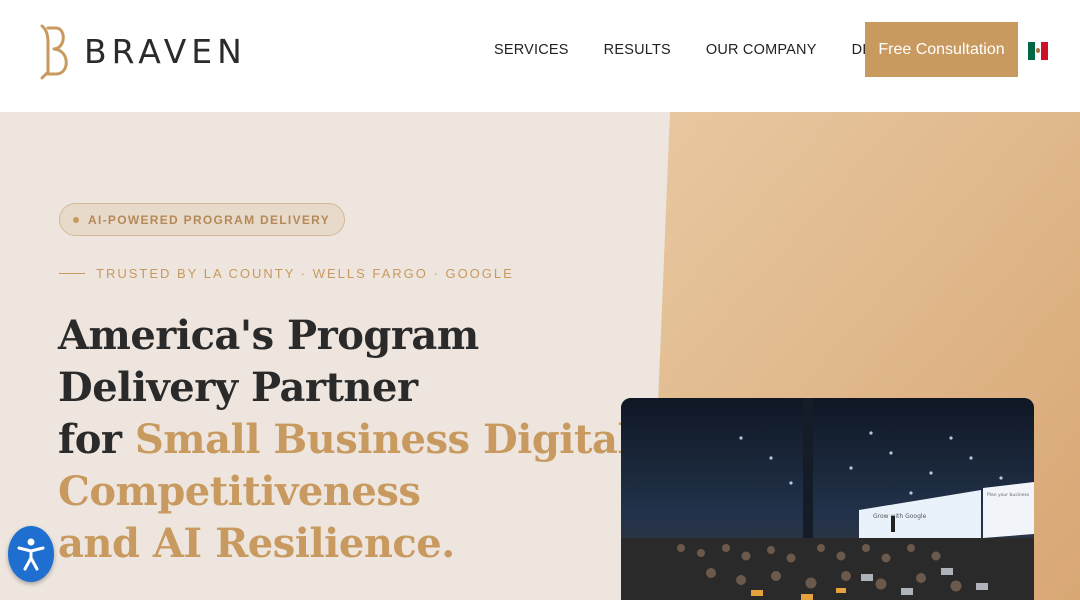  What do you see at coordinates (1008, 495) in the screenshot?
I see `slide-right-text: Plan your business` at bounding box center [1008, 495].